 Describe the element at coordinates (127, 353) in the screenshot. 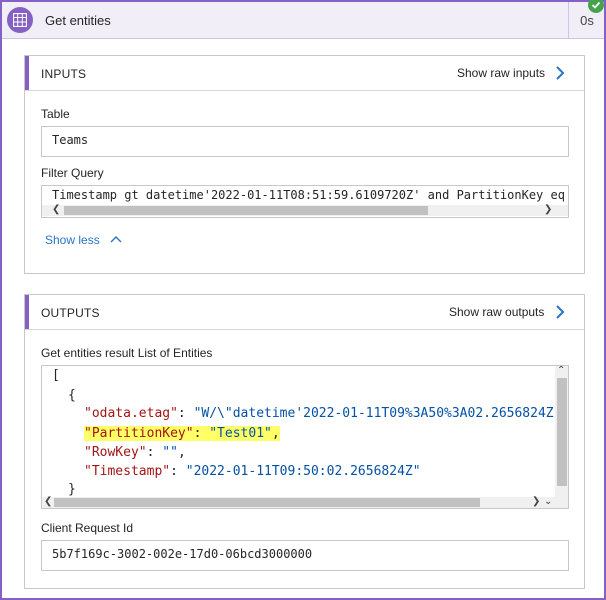

I see `result-label: Get entities result List of Entities` at that location.